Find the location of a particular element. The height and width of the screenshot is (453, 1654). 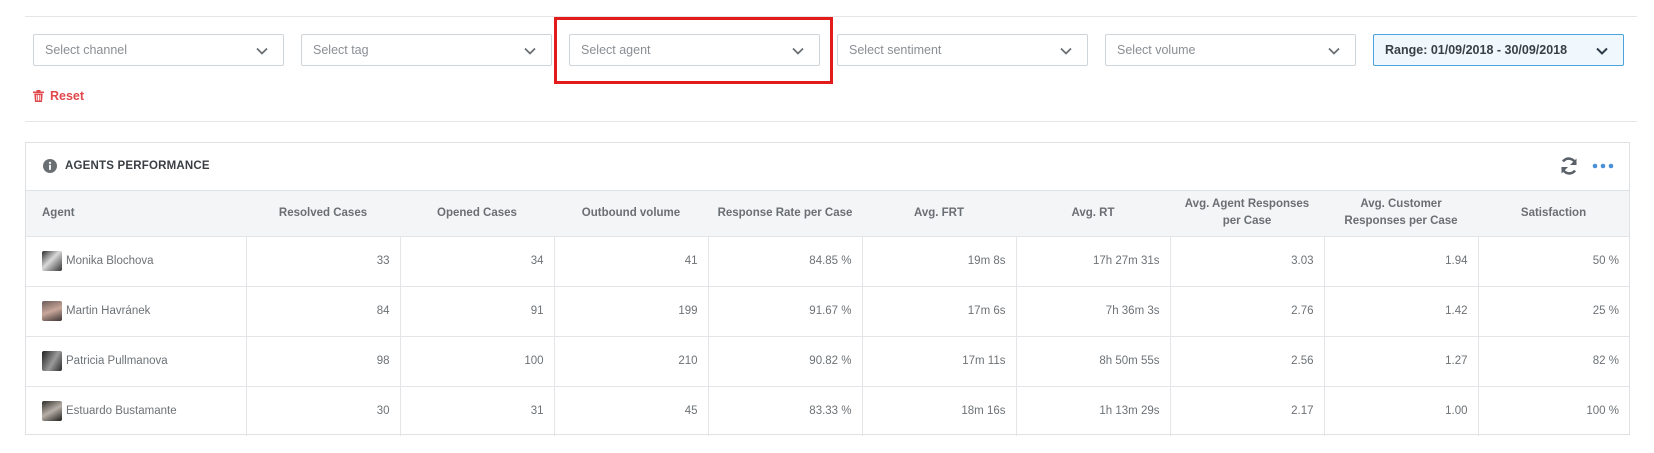

table-cell: 90.82 % is located at coordinates (784, 361).